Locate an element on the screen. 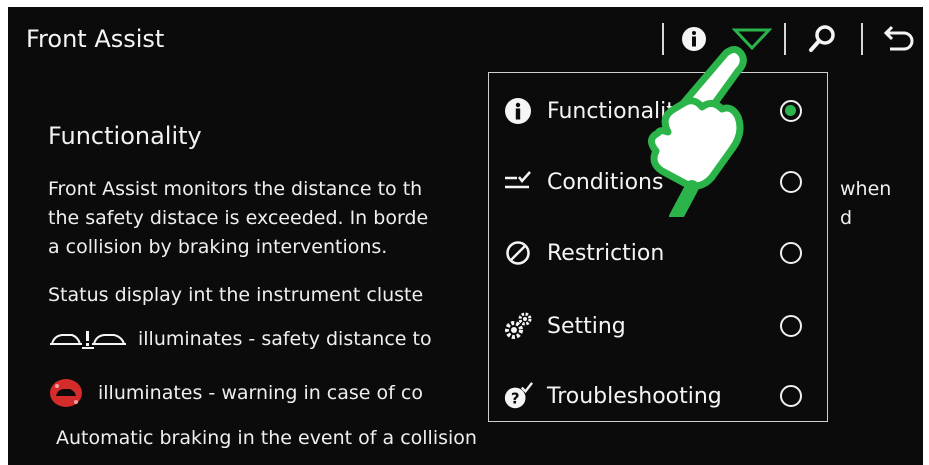  safety-distance-warning-icon is located at coordinates (88, 340).